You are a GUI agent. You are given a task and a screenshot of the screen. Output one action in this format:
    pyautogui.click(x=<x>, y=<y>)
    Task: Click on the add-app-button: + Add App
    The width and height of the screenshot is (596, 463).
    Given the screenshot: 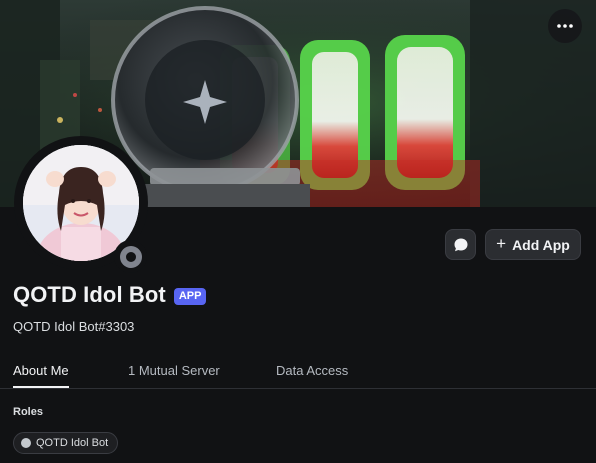 What is the action you would take?
    pyautogui.click(x=533, y=244)
    